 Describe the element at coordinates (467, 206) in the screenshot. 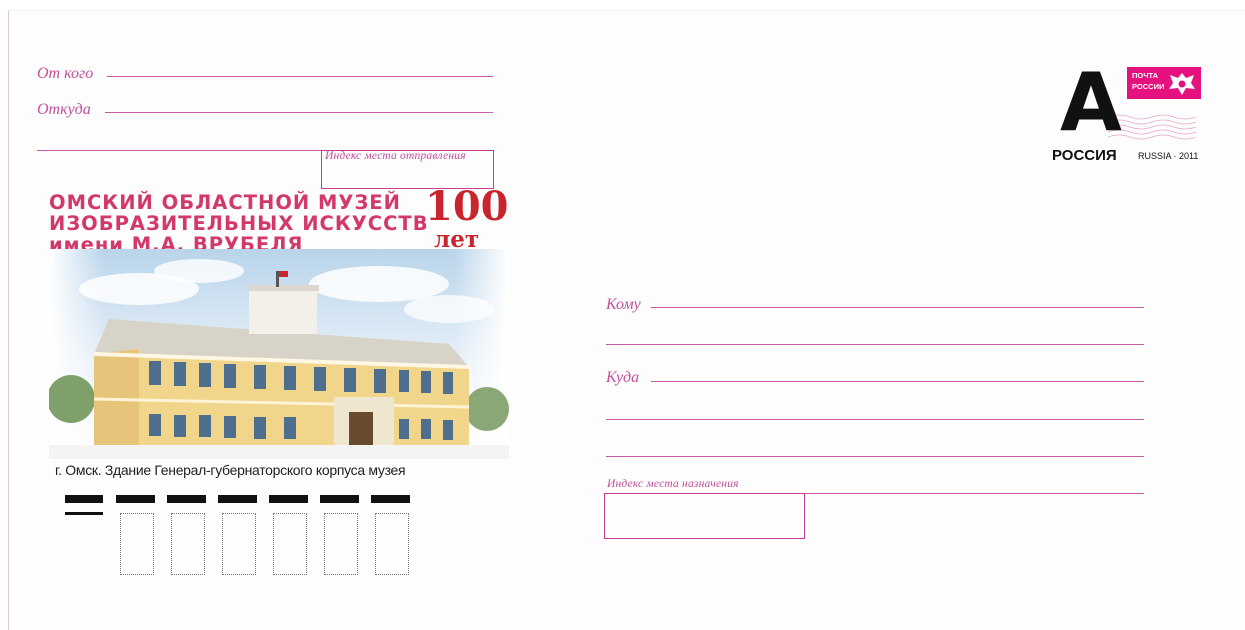

I see `anniversary-number: 100` at that location.